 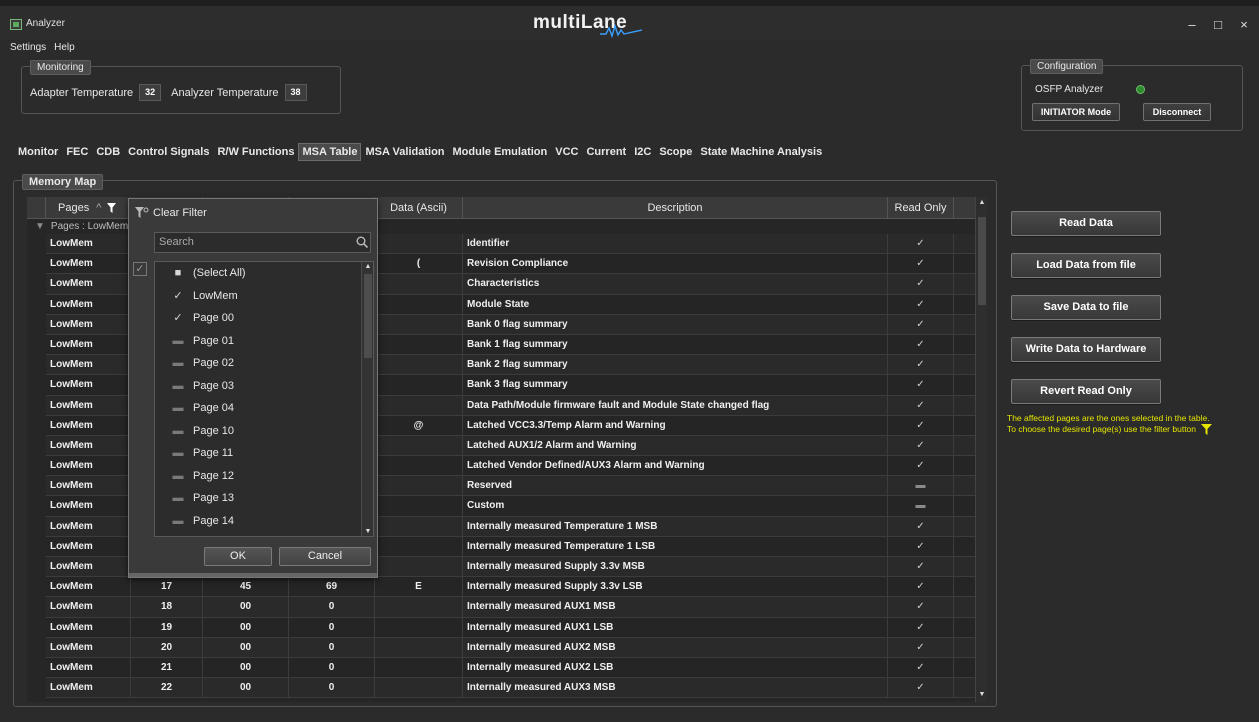 What do you see at coordinates (419, 587) in the screenshot?
I see `cell-ascii: E` at bounding box center [419, 587].